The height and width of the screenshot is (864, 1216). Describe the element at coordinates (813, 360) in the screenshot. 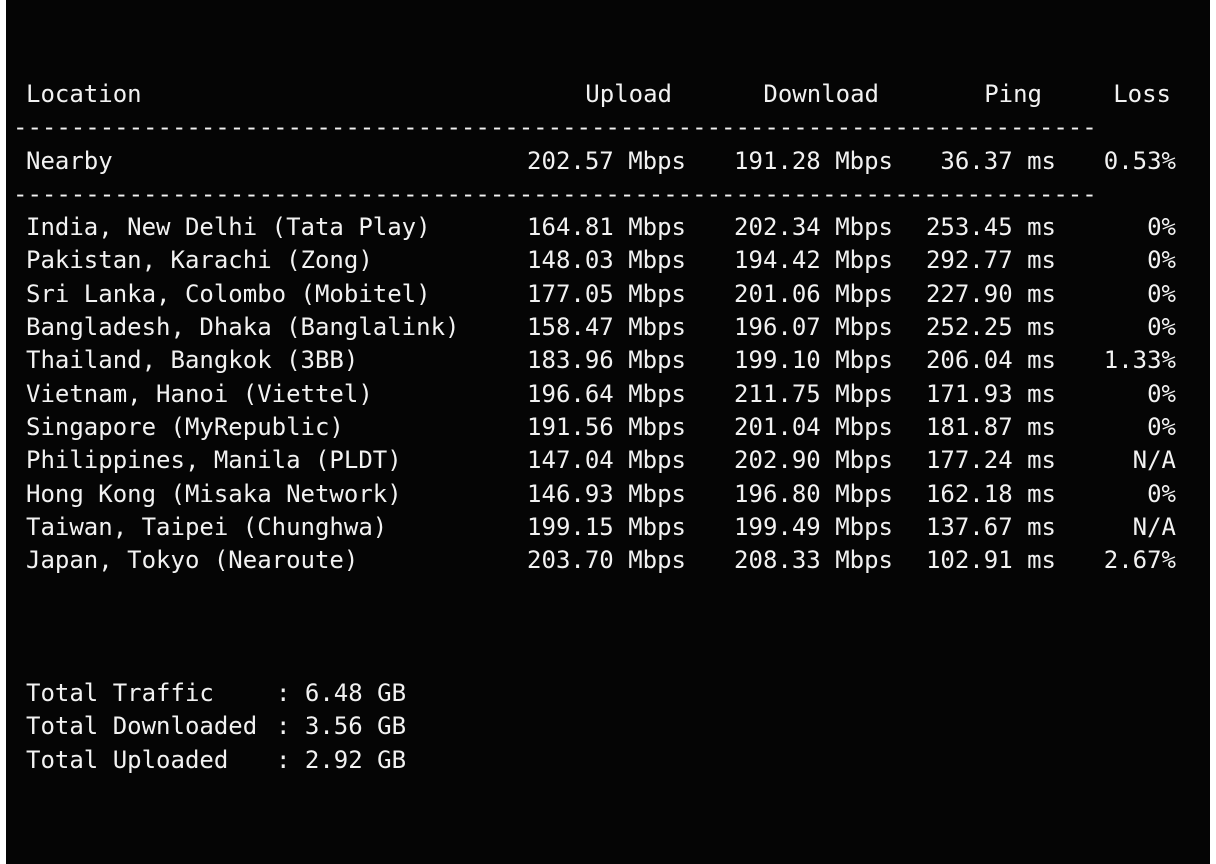

I see `row-download: 199.10 Mbps` at that location.